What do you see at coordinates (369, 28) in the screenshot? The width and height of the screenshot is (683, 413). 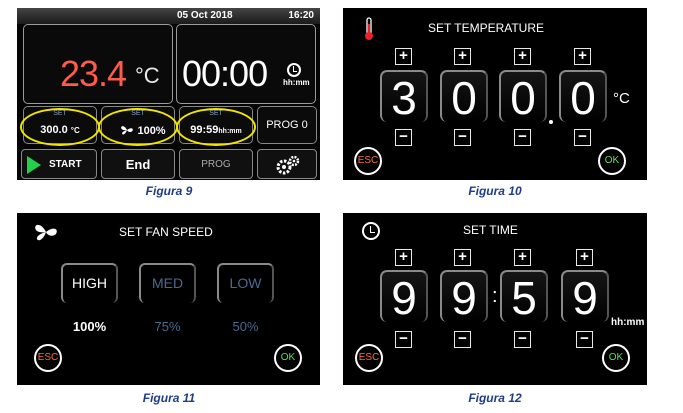 I see `thermometer-icon` at bounding box center [369, 28].